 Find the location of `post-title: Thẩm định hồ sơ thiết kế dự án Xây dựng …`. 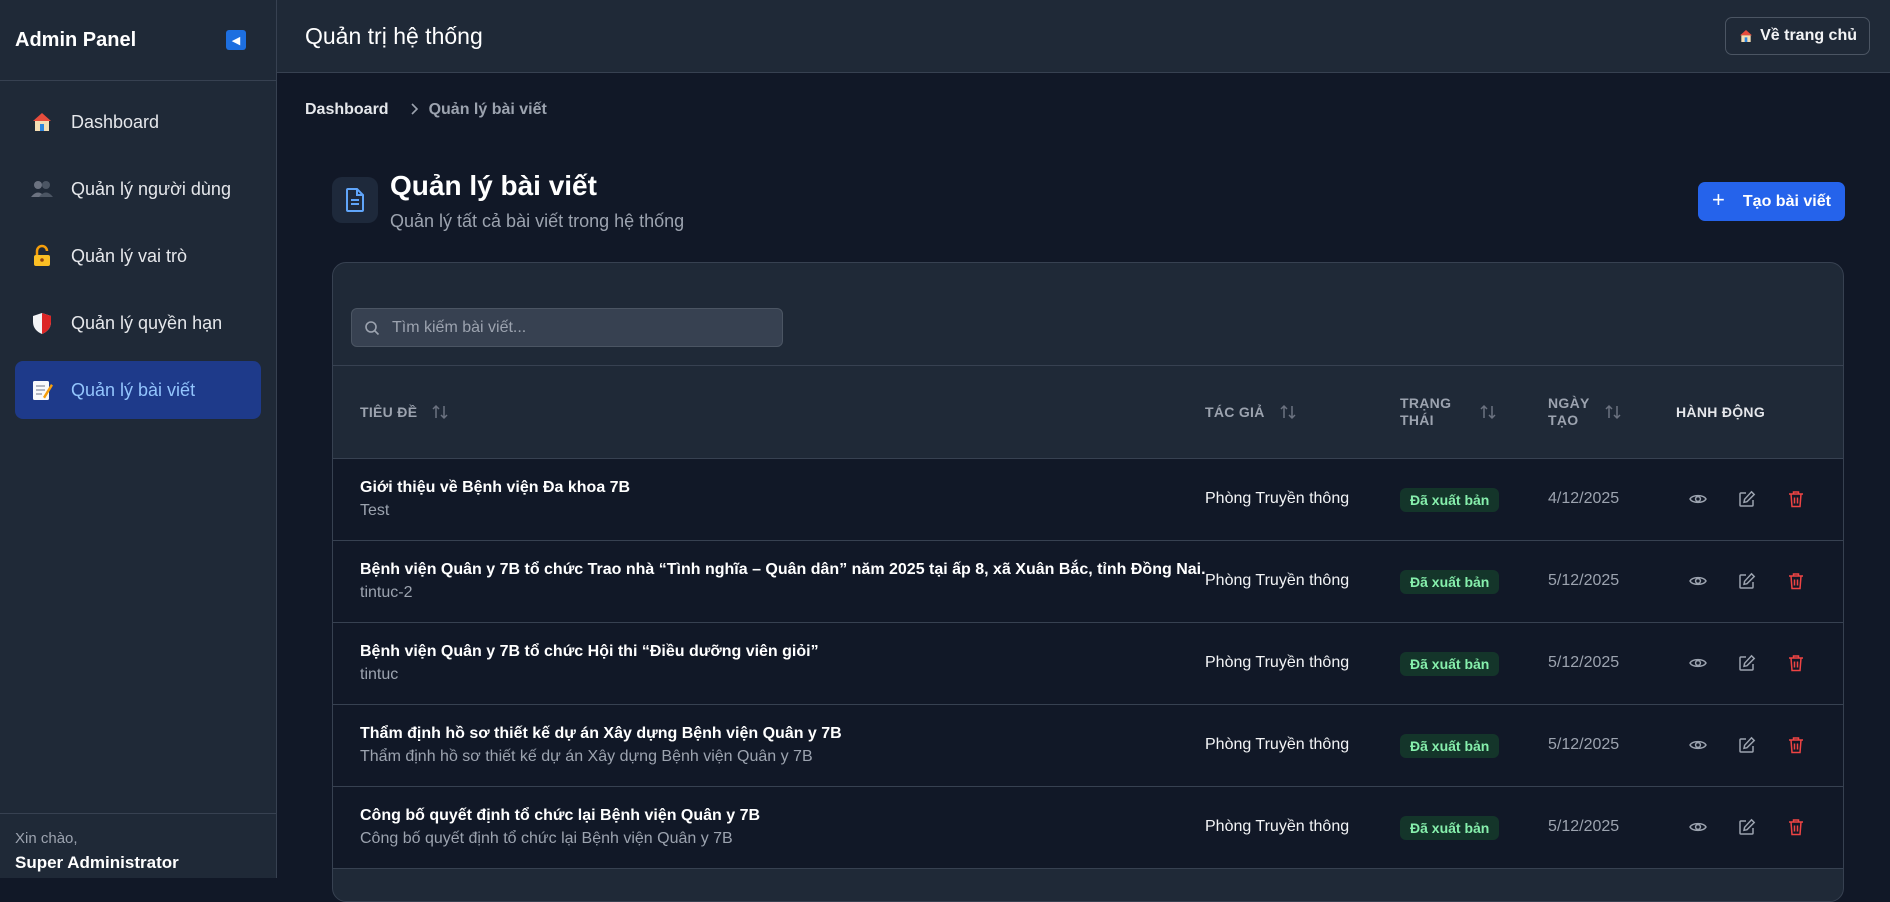

post-title: Thẩm định hồ sơ thiết kế dự án Xây dựng … is located at coordinates (601, 733).